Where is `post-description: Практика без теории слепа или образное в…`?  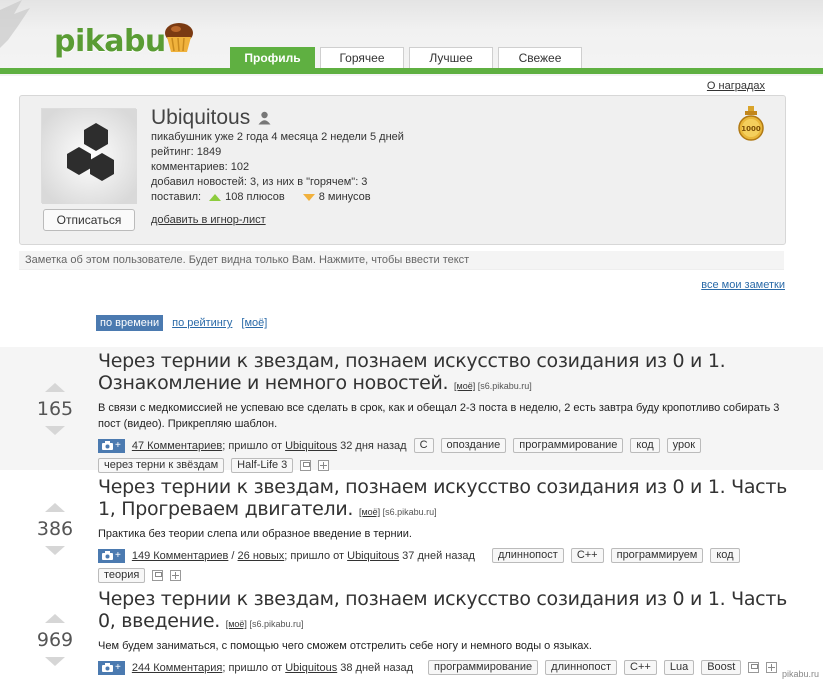
post-description: Практика без теории слепа или образное в… is located at coordinates (255, 534).